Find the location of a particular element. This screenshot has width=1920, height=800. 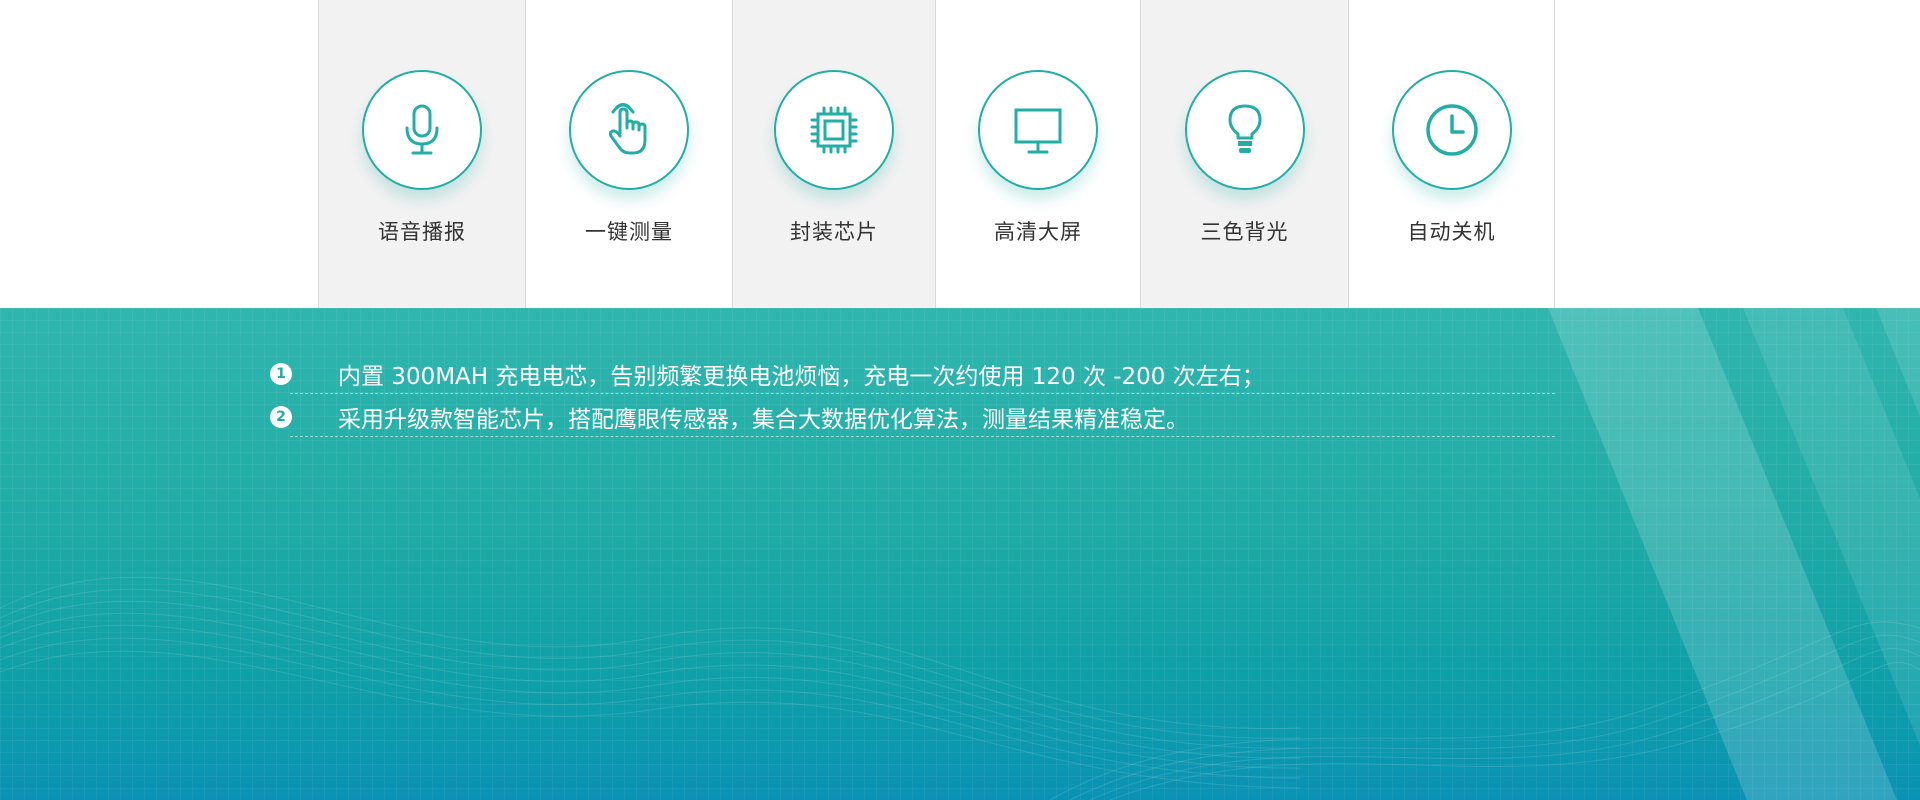

feature-auto-shutdown: 自动关机 is located at coordinates (1451, 154).